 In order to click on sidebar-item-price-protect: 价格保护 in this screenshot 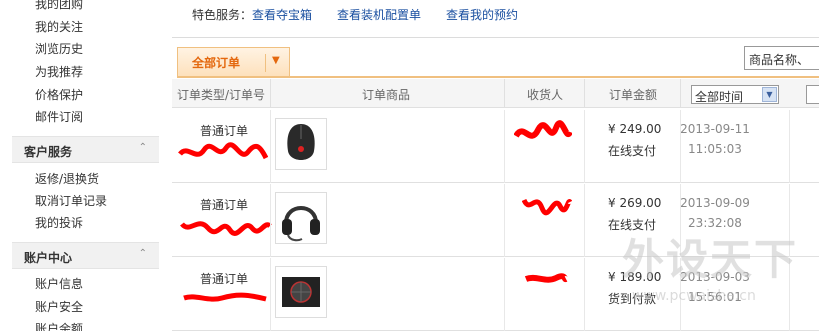, I will do `click(59, 95)`.